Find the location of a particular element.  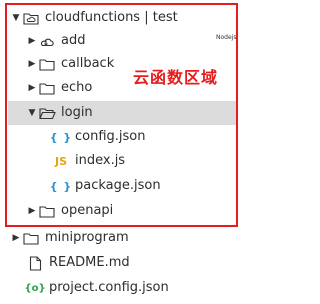

tree-item-index-js: JS index.js is located at coordinates (88, 161).